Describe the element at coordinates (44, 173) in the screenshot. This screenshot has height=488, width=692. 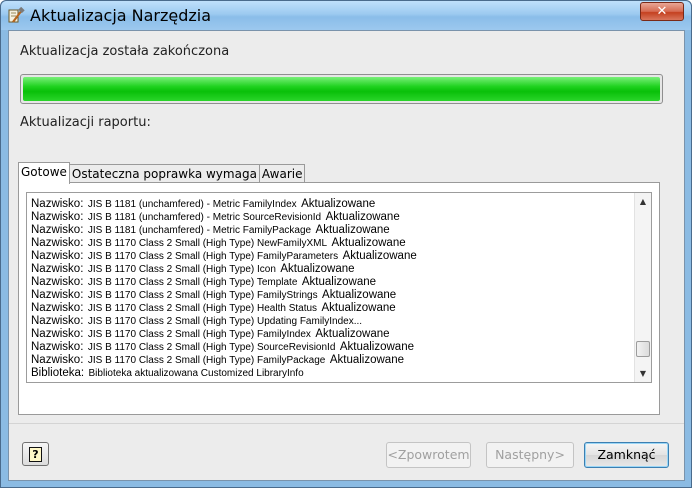
I see `tab-done: Gotowe` at that location.